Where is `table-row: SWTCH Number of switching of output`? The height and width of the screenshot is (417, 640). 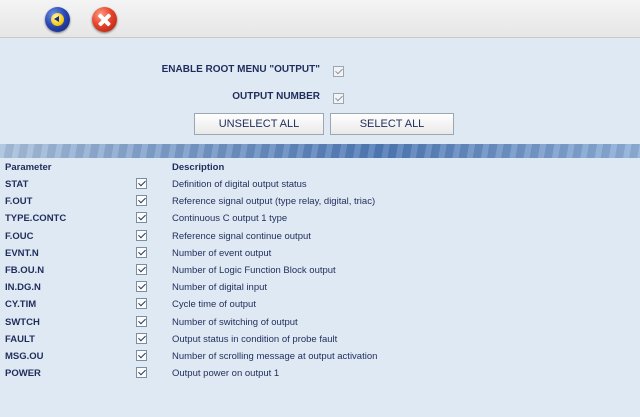 table-row: SWTCH Number of switching of output is located at coordinates (320, 322).